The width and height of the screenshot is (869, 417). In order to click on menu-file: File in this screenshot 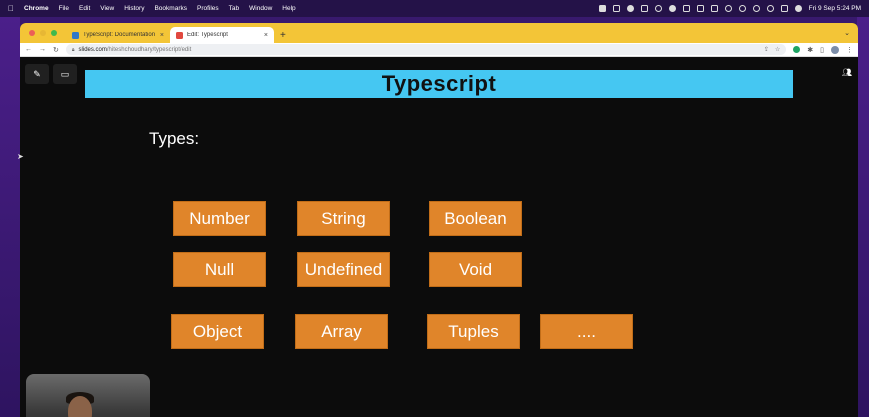, I will do `click(64, 8)`.